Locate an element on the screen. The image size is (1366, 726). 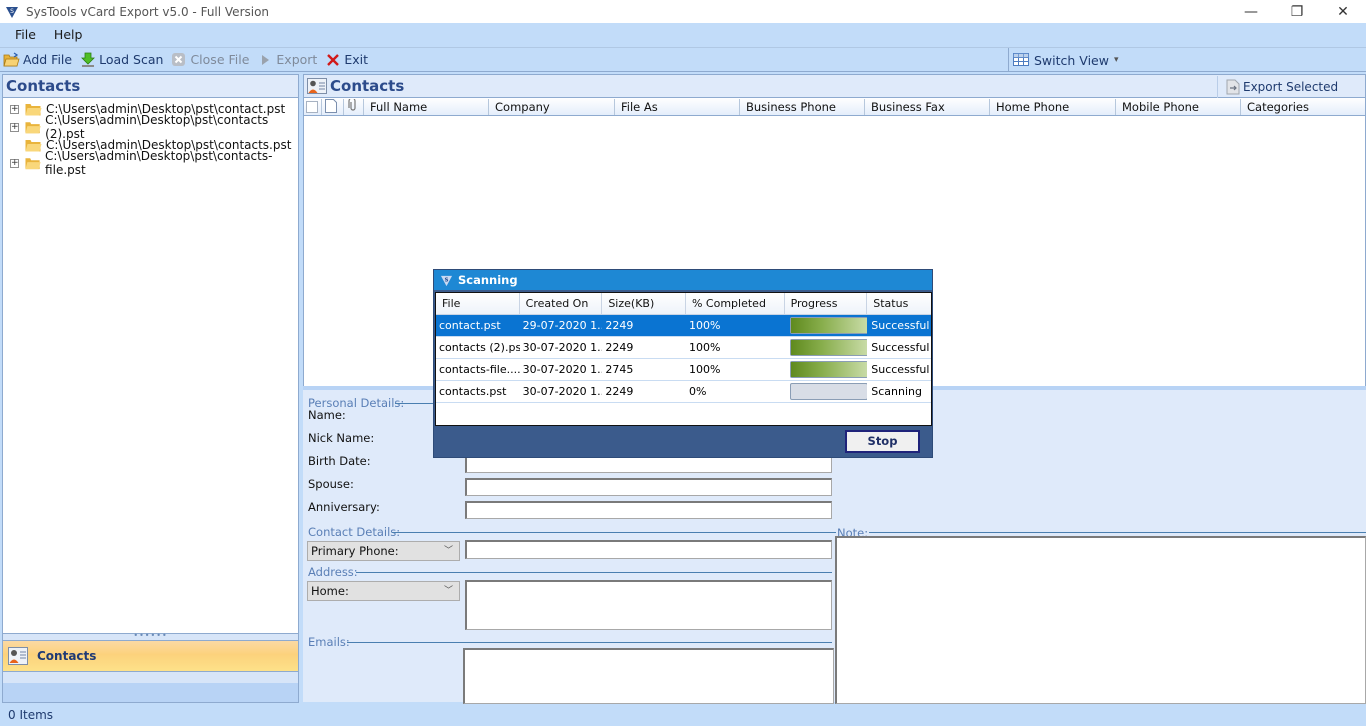
switch-view-button: Switch View ▾ is located at coordinates (1063, 60).